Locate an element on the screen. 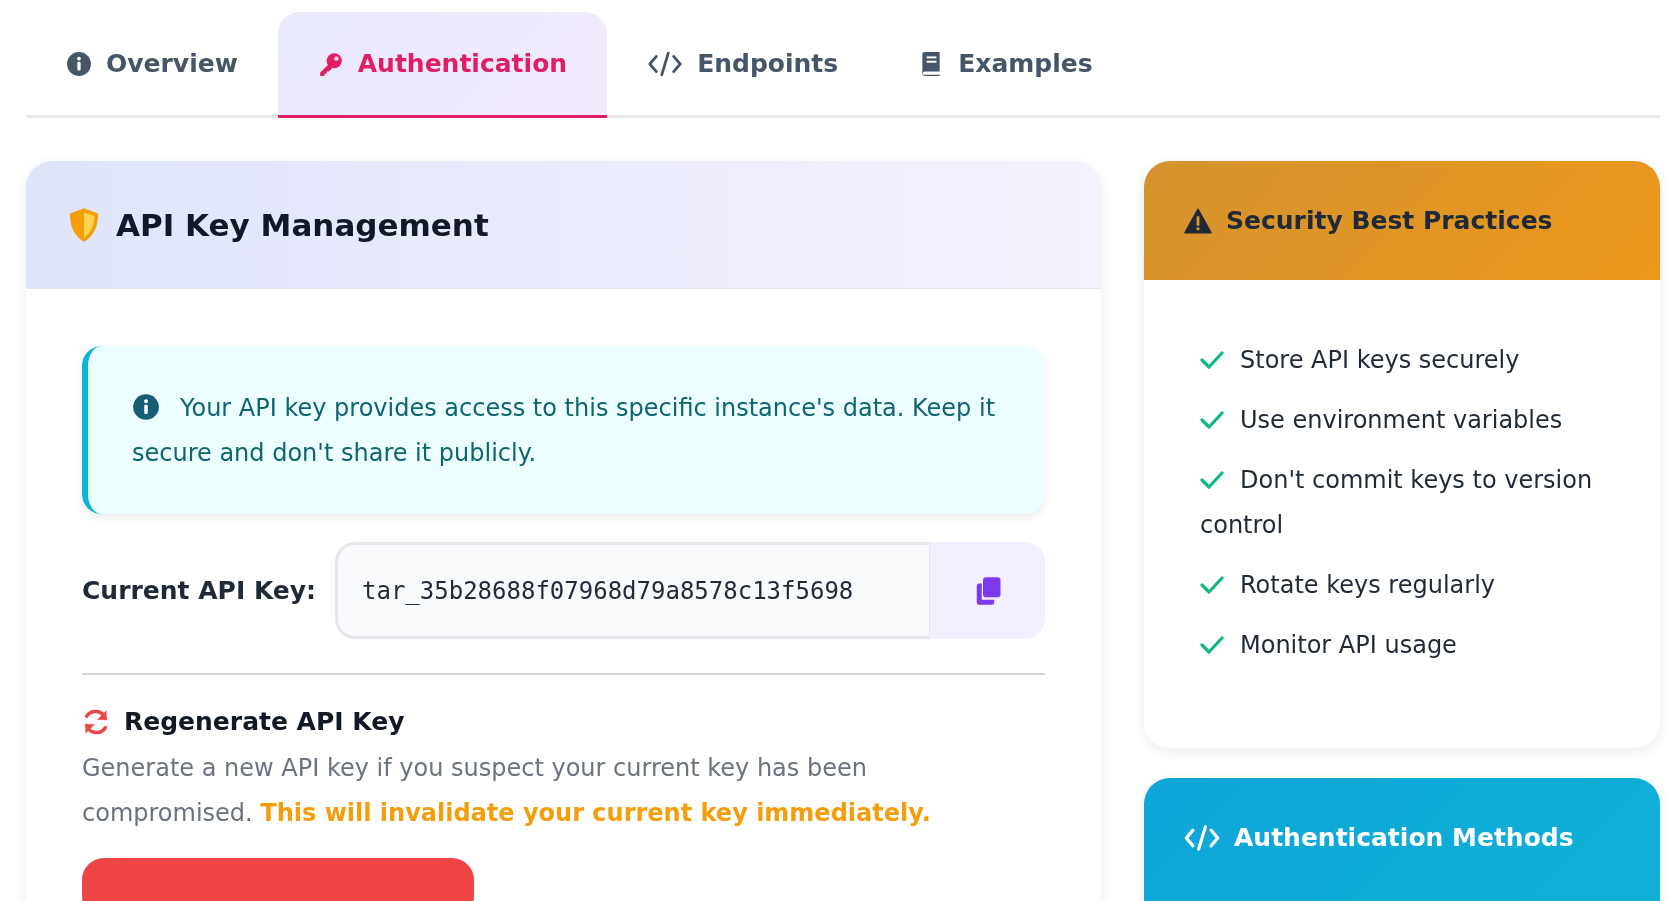  field-label: Current API Key: is located at coordinates (200, 591).